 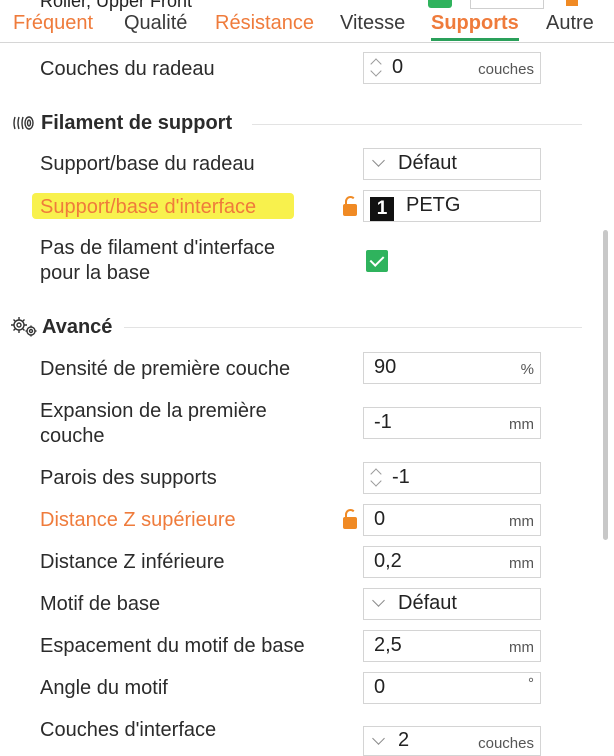 What do you see at coordinates (452, 741) in the screenshot?
I see `top-interface-layers-select: 2 couches` at bounding box center [452, 741].